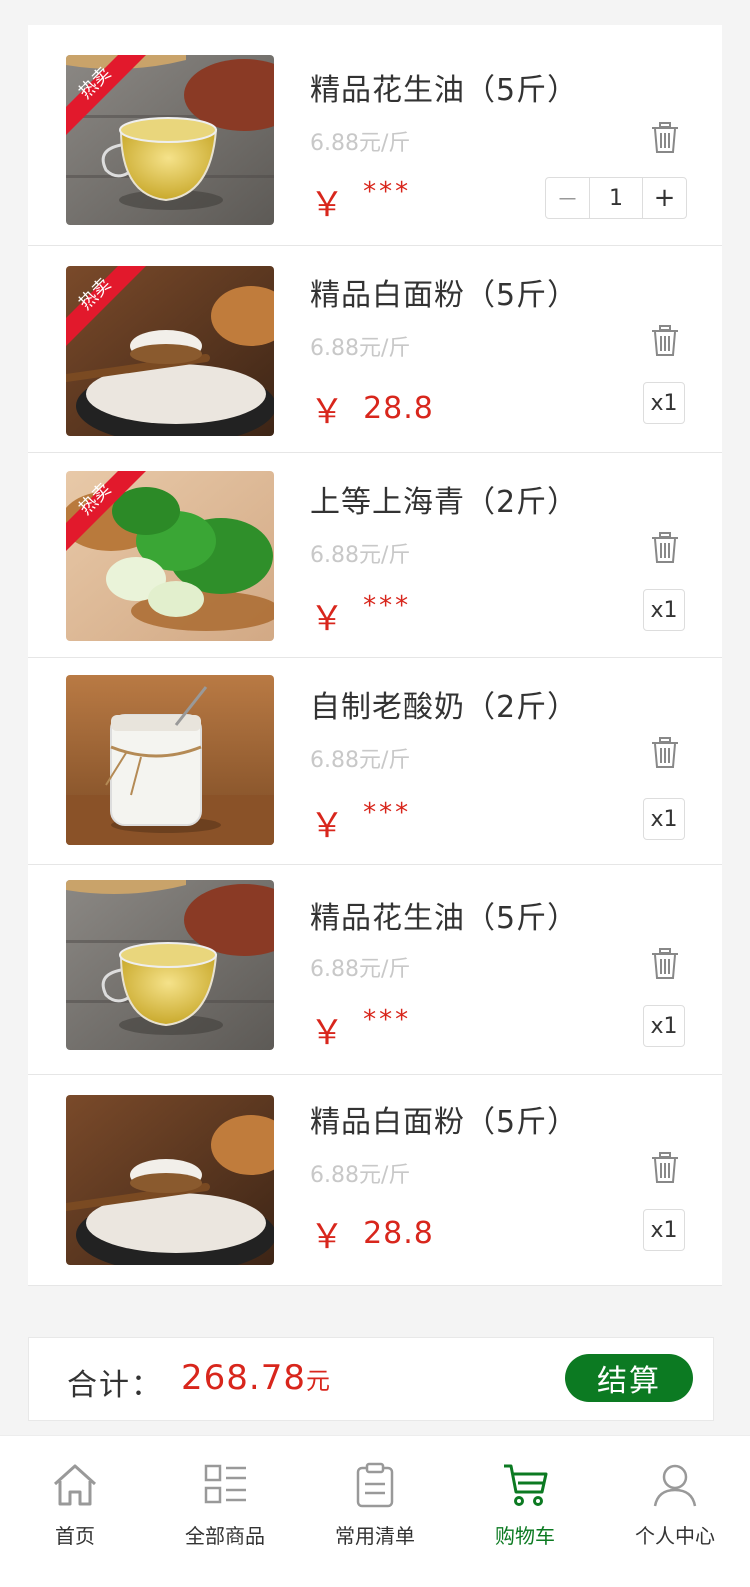  I want to click on tab-all-products: 全部商品, so click(225, 1511).